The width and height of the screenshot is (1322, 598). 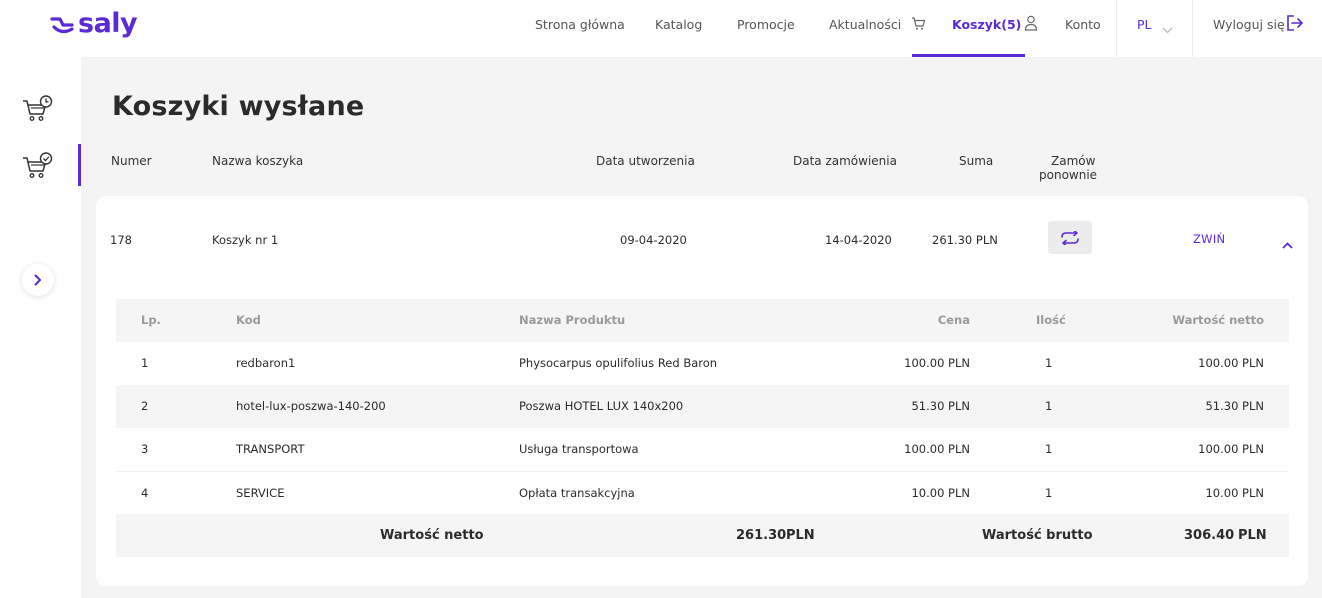 What do you see at coordinates (1037, 535) in the screenshot?
I see `summary-gross-label: Wartość brutto` at bounding box center [1037, 535].